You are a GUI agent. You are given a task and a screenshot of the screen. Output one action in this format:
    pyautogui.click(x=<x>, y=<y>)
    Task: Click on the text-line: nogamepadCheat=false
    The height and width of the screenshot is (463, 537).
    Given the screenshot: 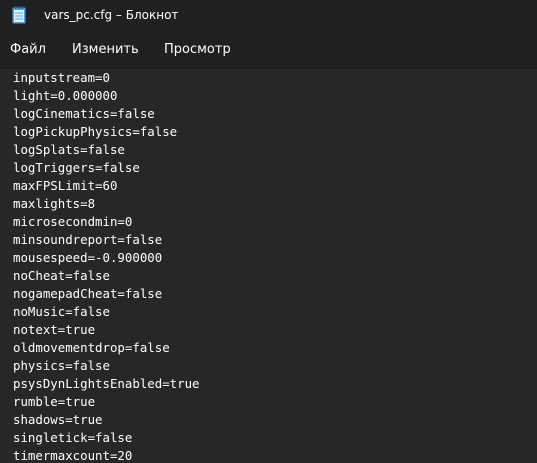 What is the action you would take?
    pyautogui.click(x=87, y=294)
    